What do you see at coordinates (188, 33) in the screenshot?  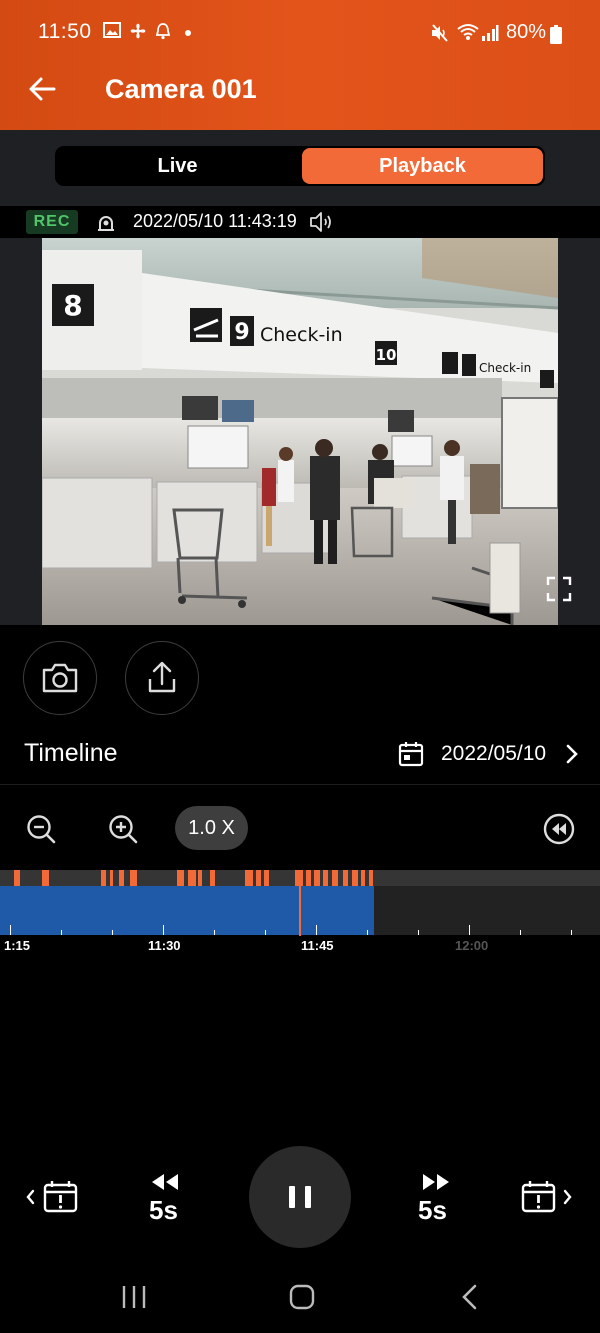 I see `notification-dot` at bounding box center [188, 33].